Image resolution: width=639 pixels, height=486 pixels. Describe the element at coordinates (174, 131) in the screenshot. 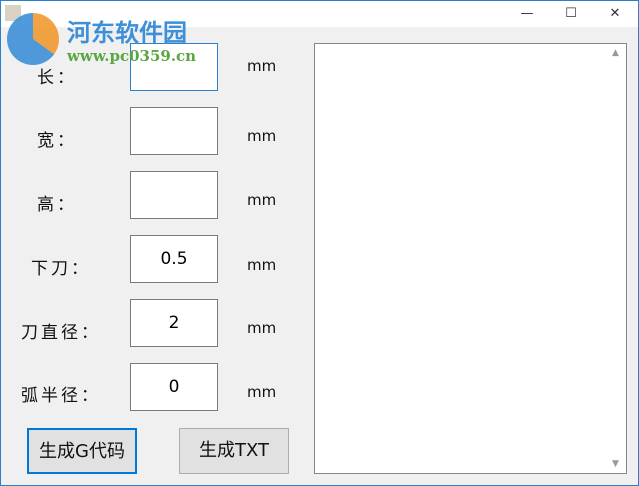

I see `width-input` at that location.